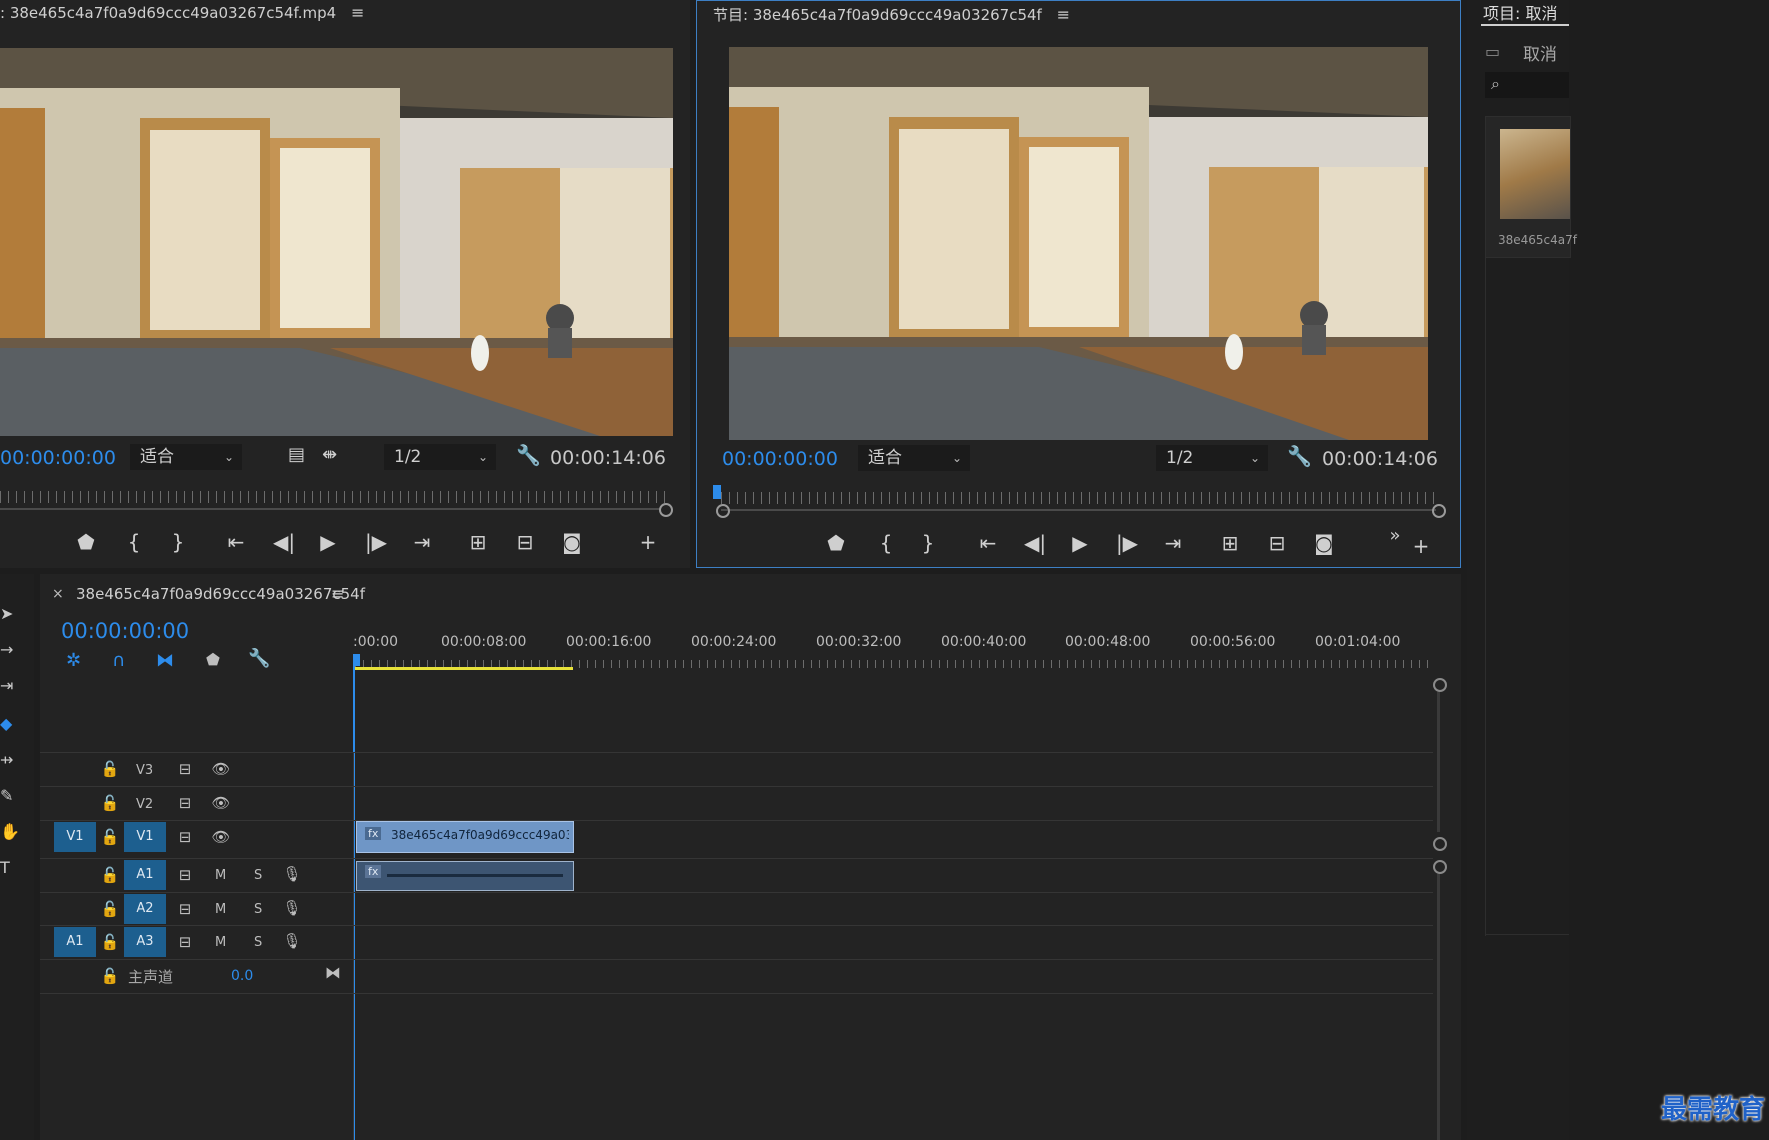 Image resolution: width=1769 pixels, height=1140 pixels. Describe the element at coordinates (220, 594) in the screenshot. I see `sequence-tab-title: 38e465c4a7f0a9d69ccc49a03267c54f` at that location.